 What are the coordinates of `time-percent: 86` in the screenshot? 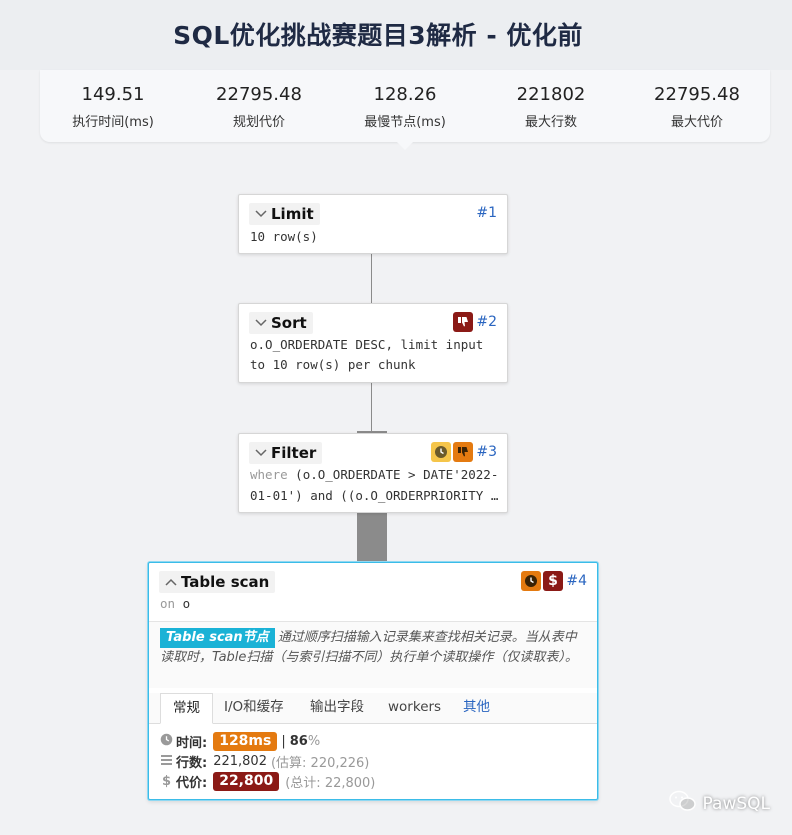 It's located at (298, 741).